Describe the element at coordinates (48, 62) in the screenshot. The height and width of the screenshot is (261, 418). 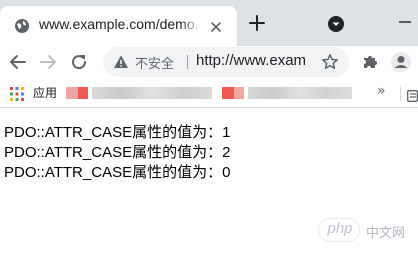
I see `forward-arrow-icon` at that location.